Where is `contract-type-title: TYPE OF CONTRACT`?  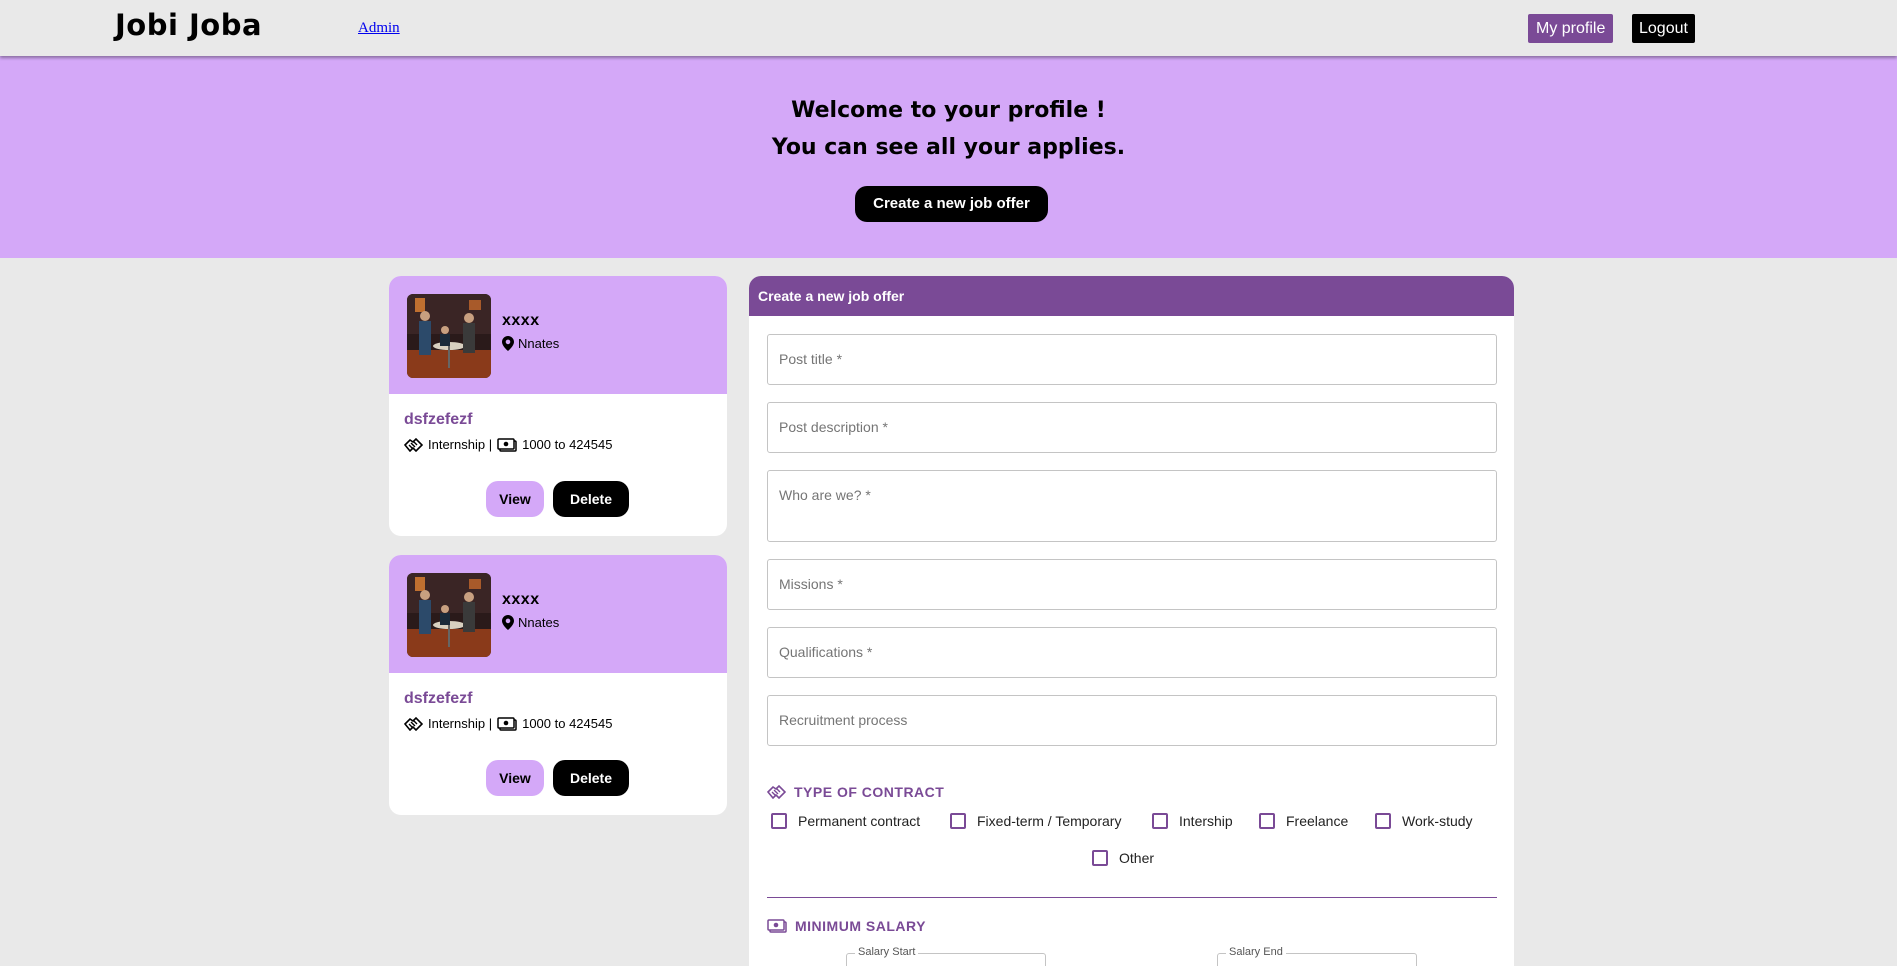
contract-type-title: TYPE OF CONTRACT is located at coordinates (869, 792).